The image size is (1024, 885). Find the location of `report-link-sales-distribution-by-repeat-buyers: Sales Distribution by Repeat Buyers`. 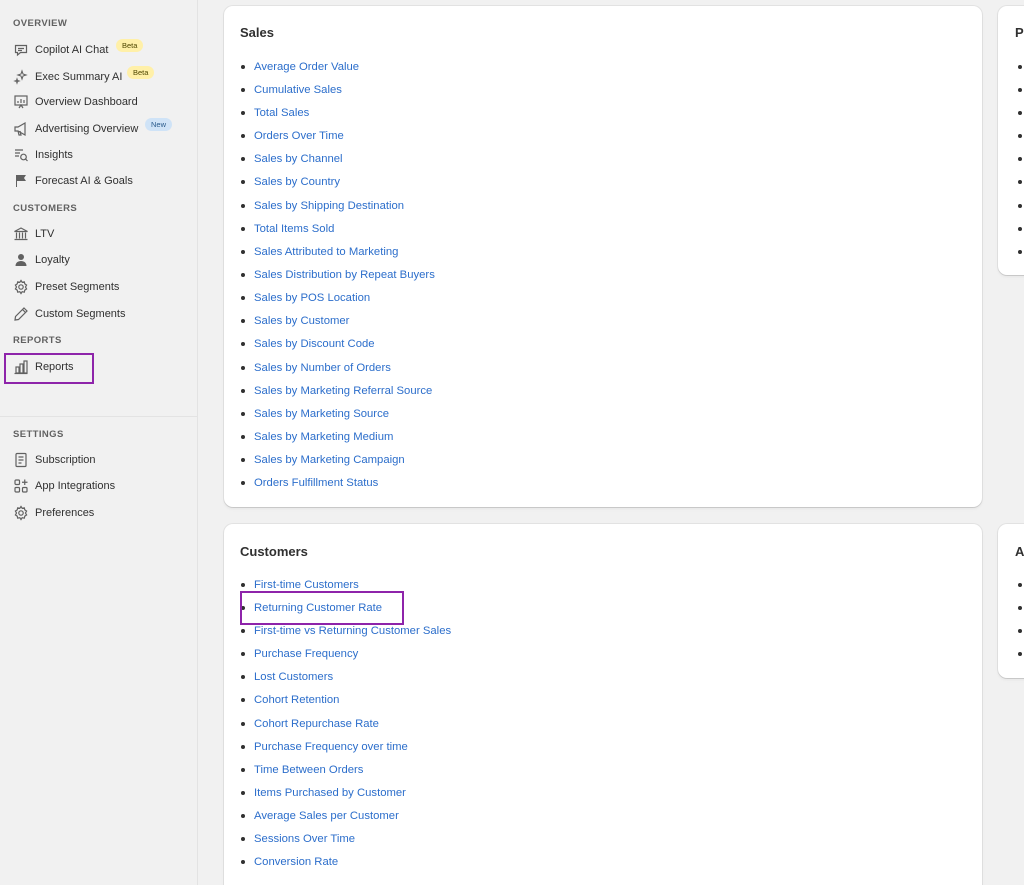

report-link-sales-distribution-by-repeat-buyers: Sales Distribution by Repeat Buyers is located at coordinates (344, 275).